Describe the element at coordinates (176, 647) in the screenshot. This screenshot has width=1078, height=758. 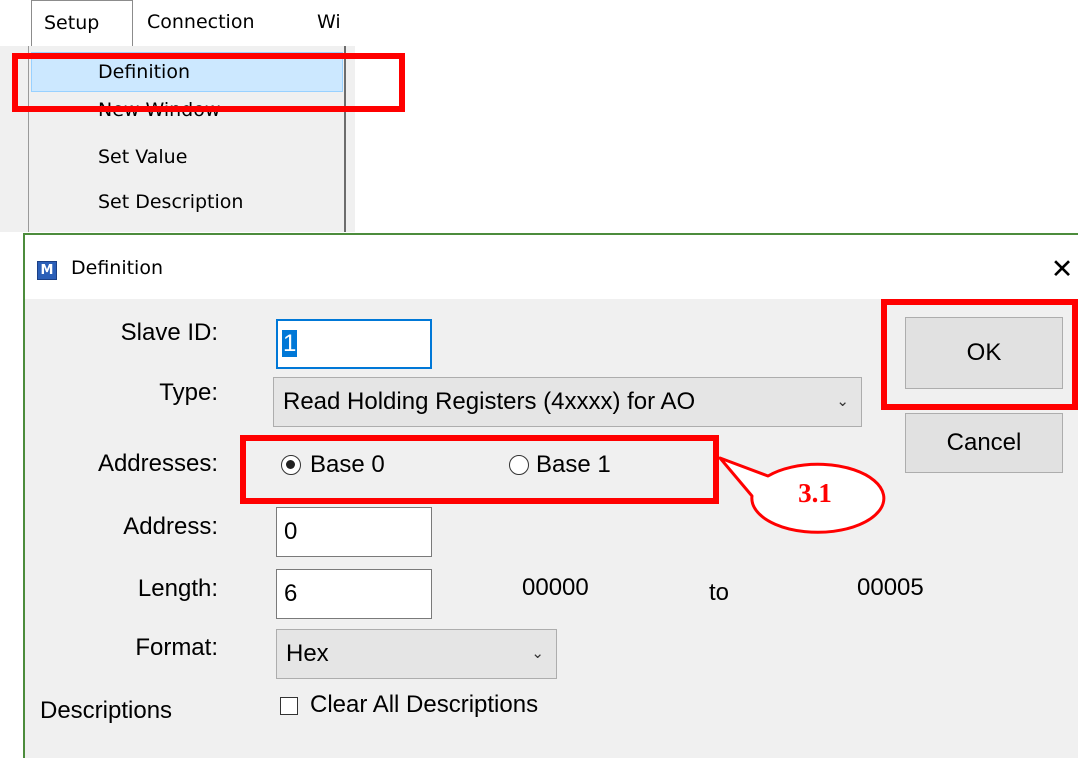
I see `format-label: Format:` at that location.